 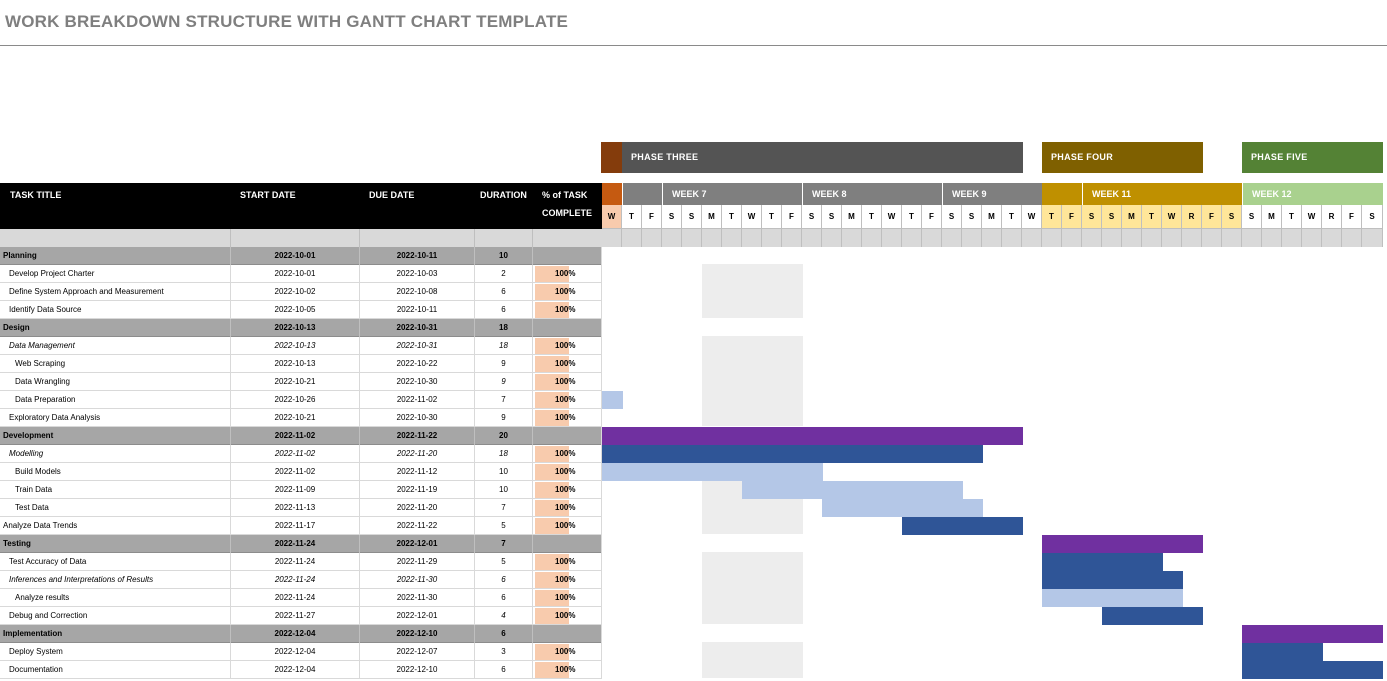 I want to click on due-date-cell: 2022-11-22, so click(x=416, y=526).